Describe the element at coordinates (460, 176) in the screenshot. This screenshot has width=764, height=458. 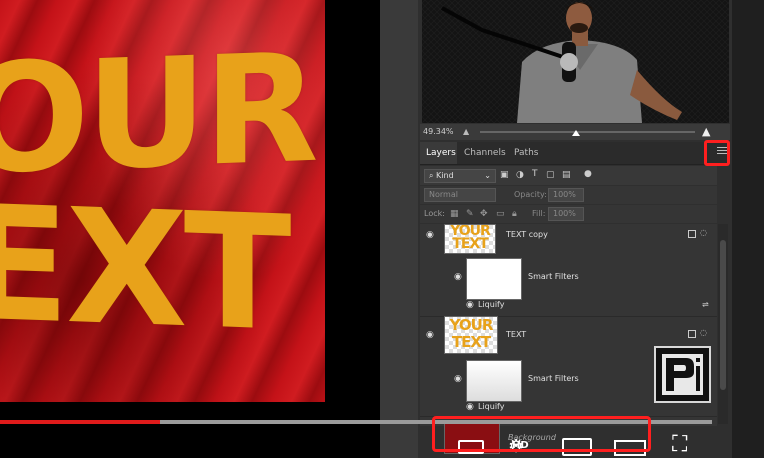
I see `filter-kind-dropdown: ⌕ Kind ⌄` at that location.